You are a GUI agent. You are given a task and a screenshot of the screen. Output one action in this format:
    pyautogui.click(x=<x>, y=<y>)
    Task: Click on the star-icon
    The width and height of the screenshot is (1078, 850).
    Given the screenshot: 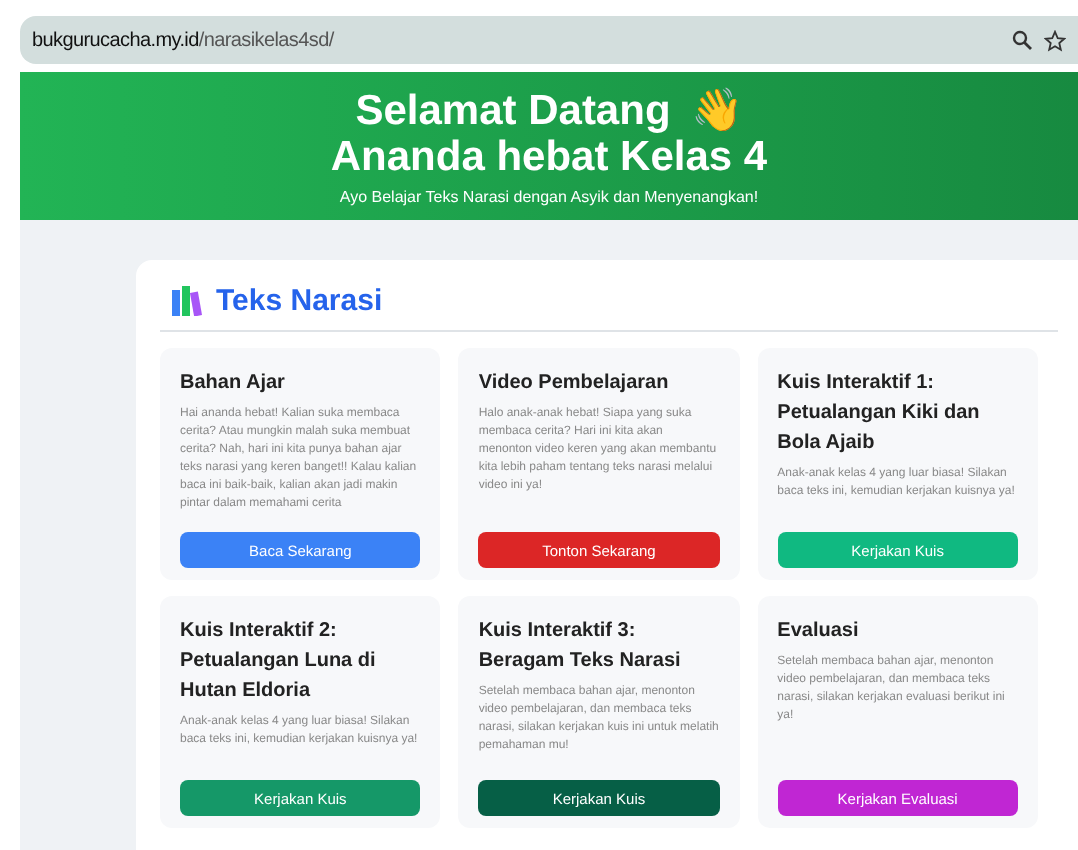 What is the action you would take?
    pyautogui.click(x=1055, y=40)
    